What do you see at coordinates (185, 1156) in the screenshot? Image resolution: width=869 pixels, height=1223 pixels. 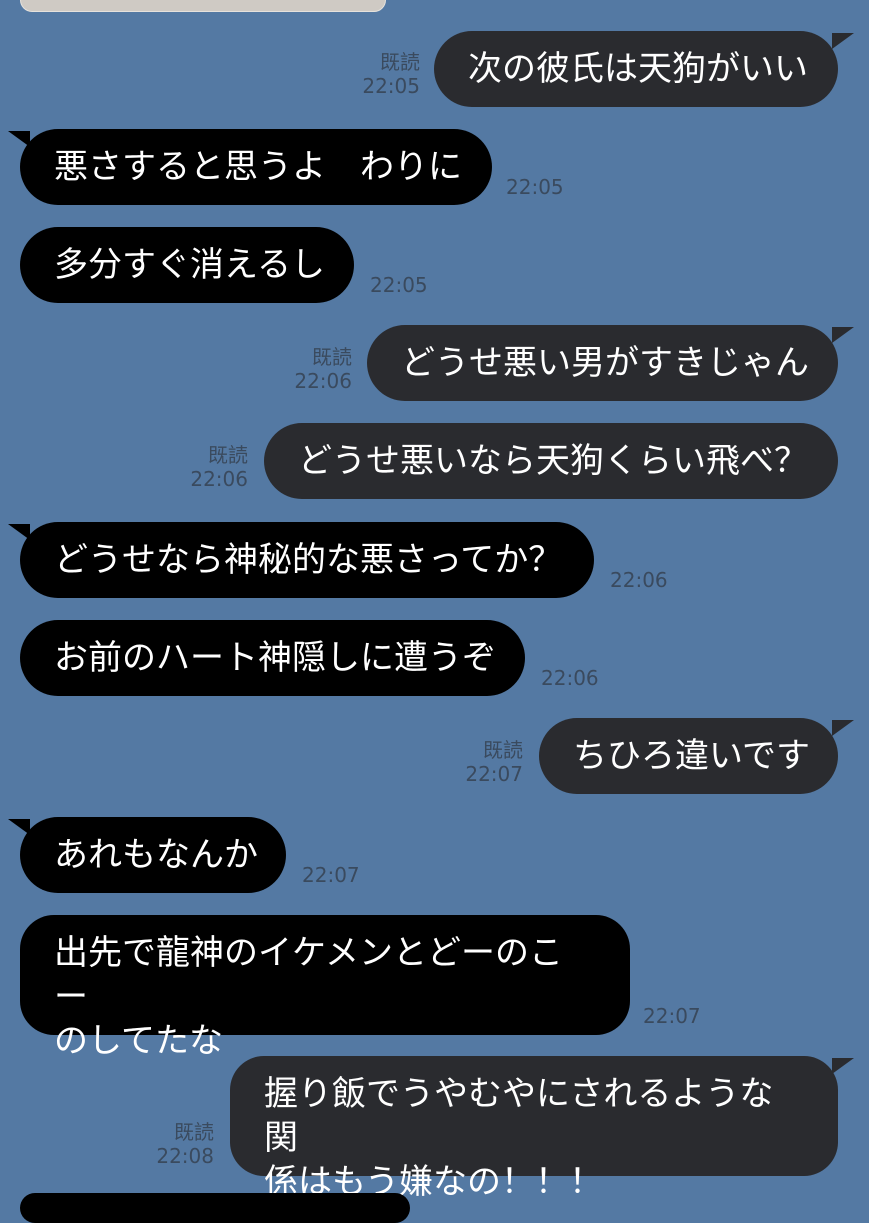 I see `timestamp: 22:08` at bounding box center [185, 1156].